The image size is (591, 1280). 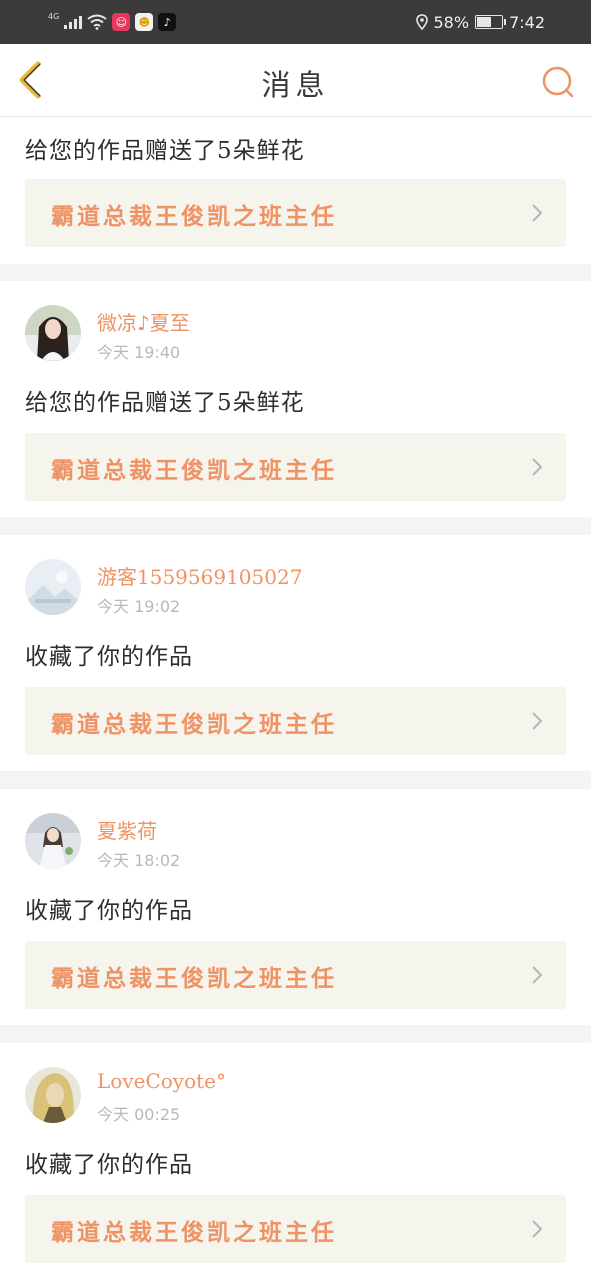 I want to click on app-notification-icon: ☻, so click(x=144, y=22).